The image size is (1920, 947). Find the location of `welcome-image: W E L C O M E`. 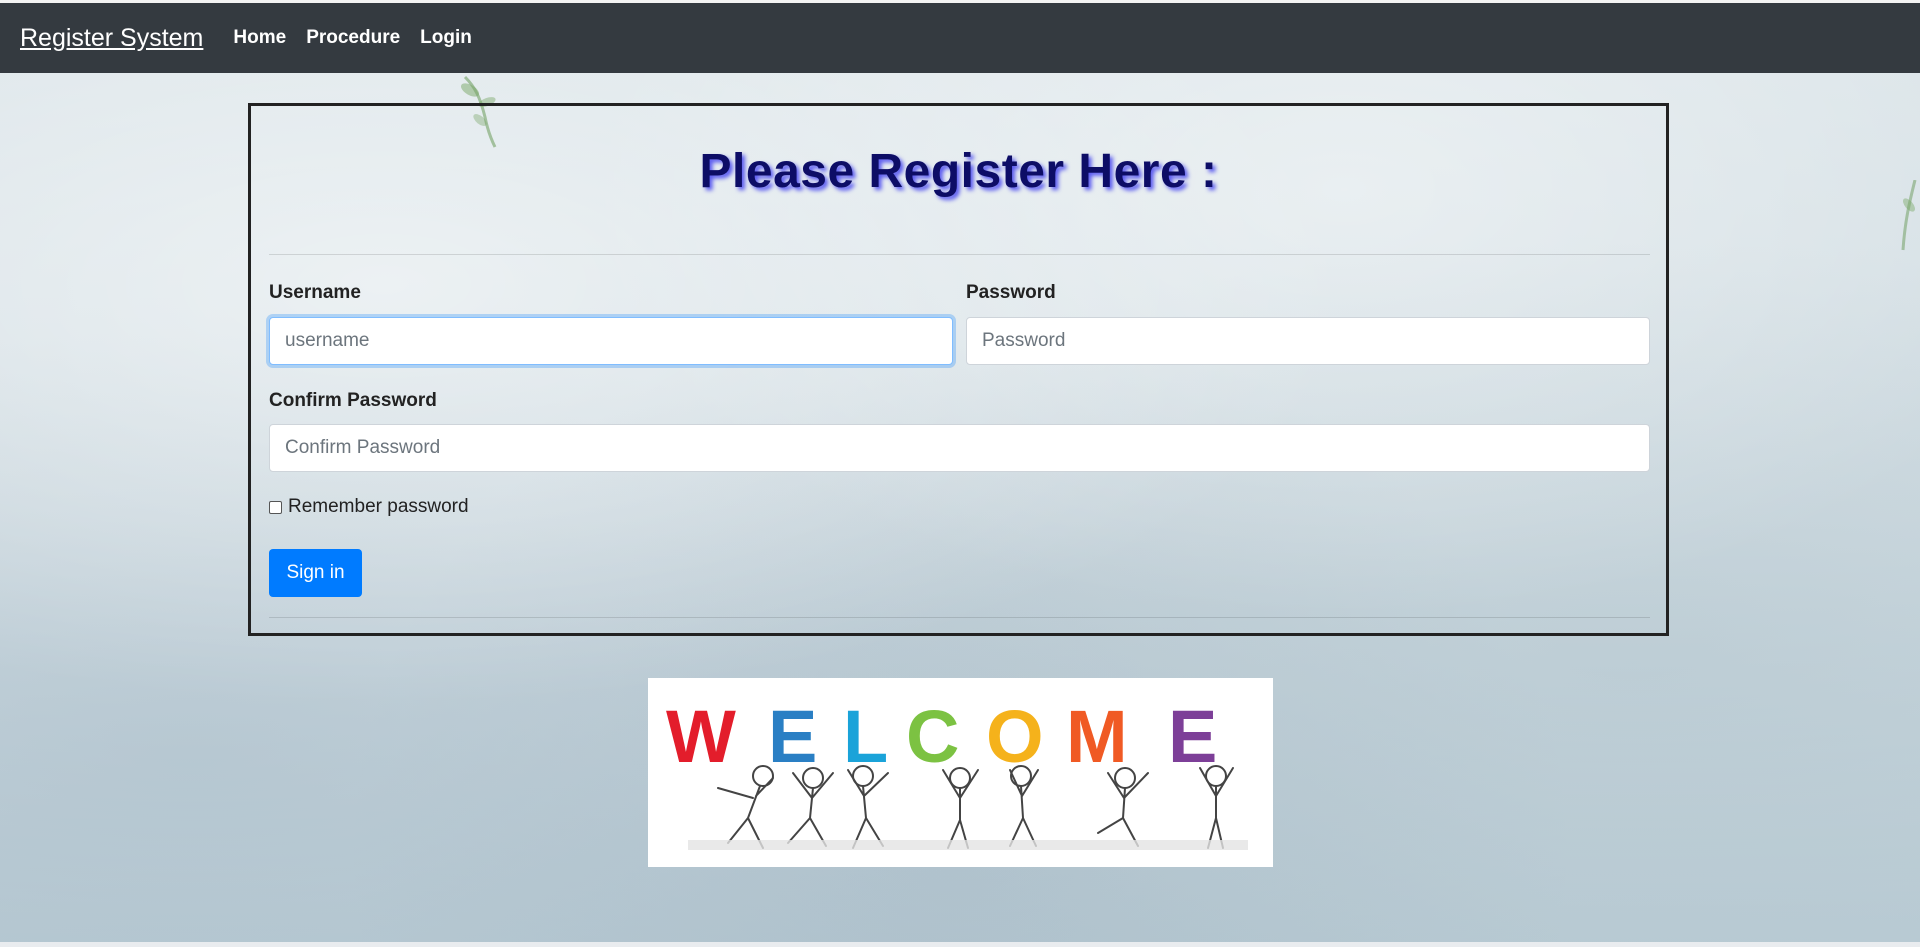

welcome-image: W E L C O M E is located at coordinates (960, 772).